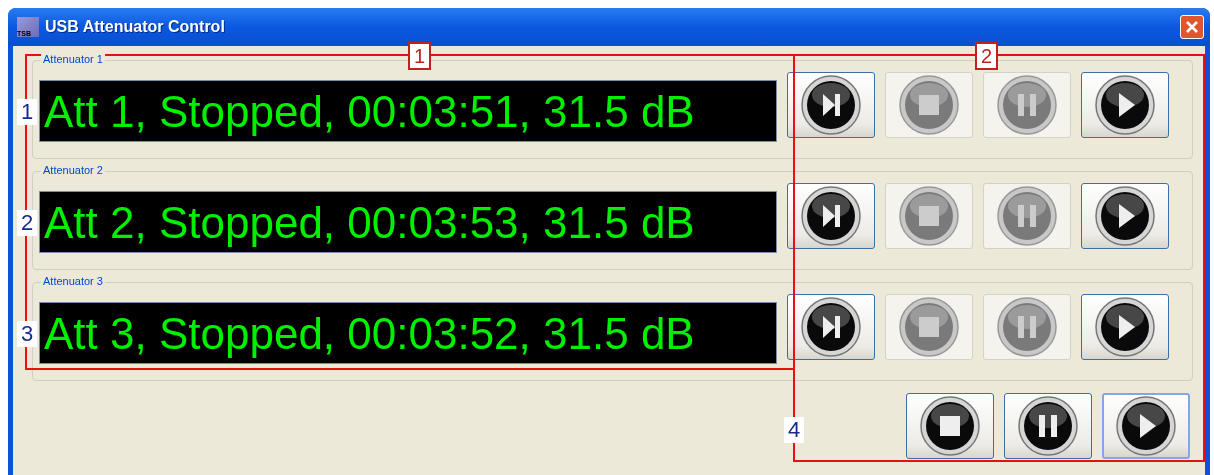  I want to click on close-button, so click(1192, 27).